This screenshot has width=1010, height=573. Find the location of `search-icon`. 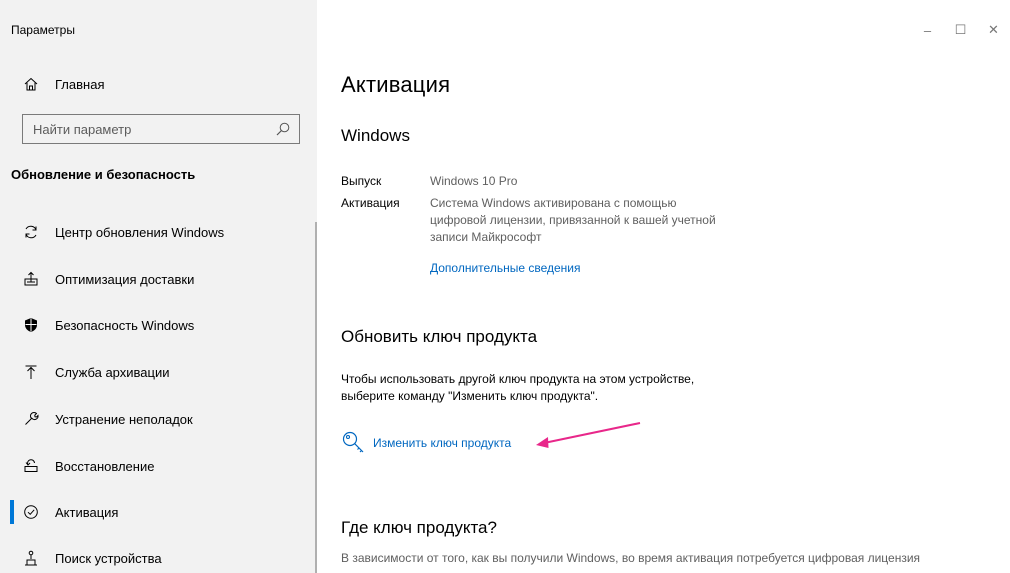

search-icon is located at coordinates (283, 129).